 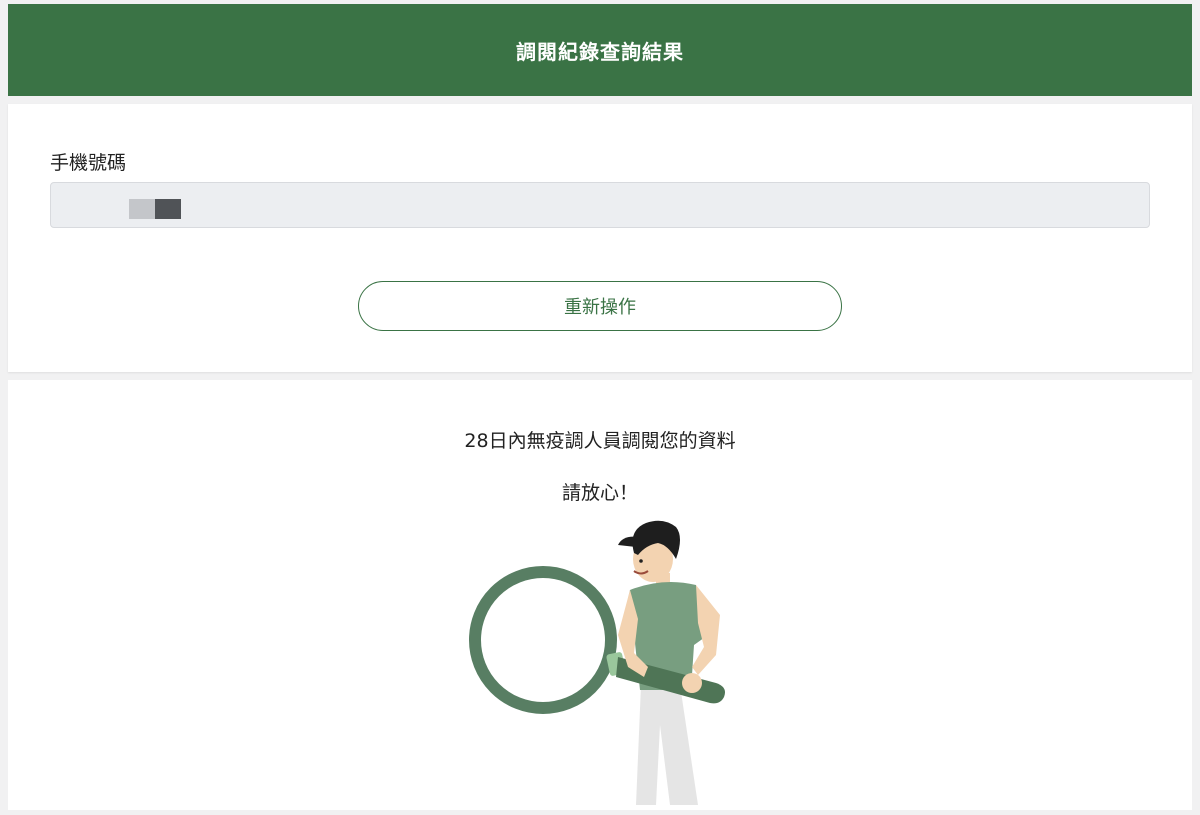 What do you see at coordinates (692, 683) in the screenshot?
I see `right-hand` at bounding box center [692, 683].